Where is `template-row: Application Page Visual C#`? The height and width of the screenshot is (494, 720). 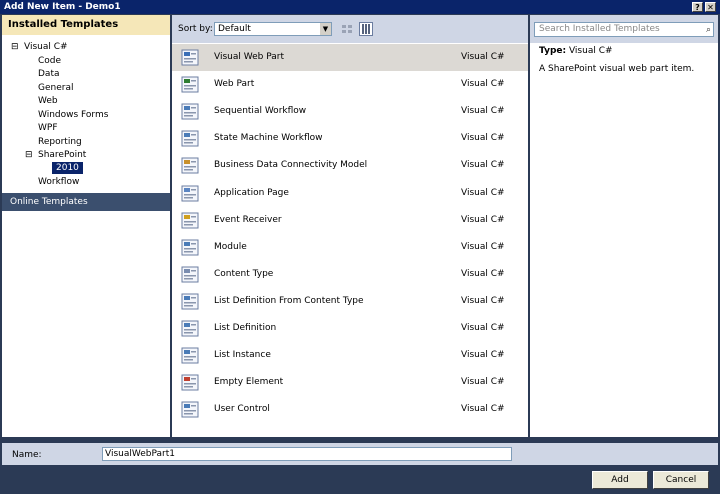
template-row: Application Page Visual C# is located at coordinates (350, 193).